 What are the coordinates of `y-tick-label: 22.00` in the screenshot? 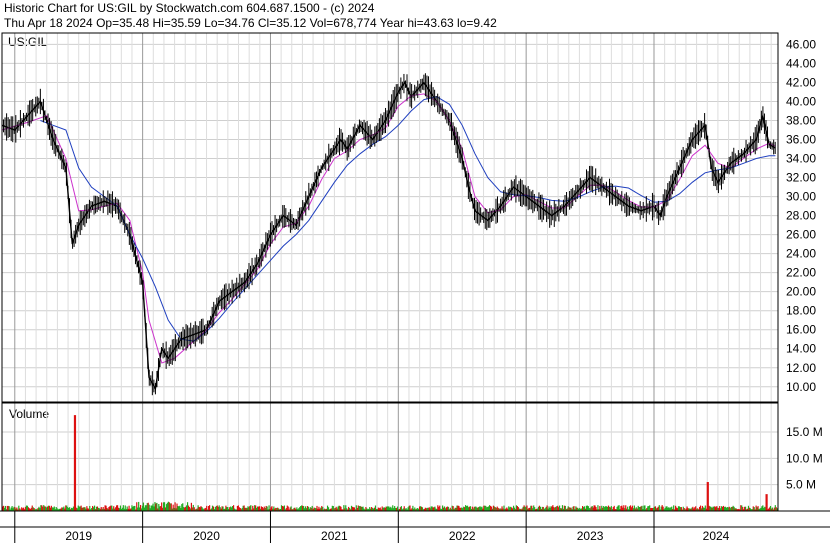 It's located at (801, 273).